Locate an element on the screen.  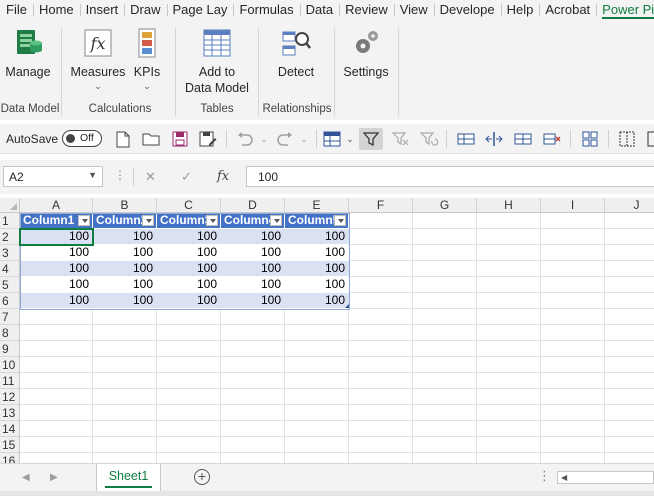
insert-column-icon is located at coordinates (494, 139).